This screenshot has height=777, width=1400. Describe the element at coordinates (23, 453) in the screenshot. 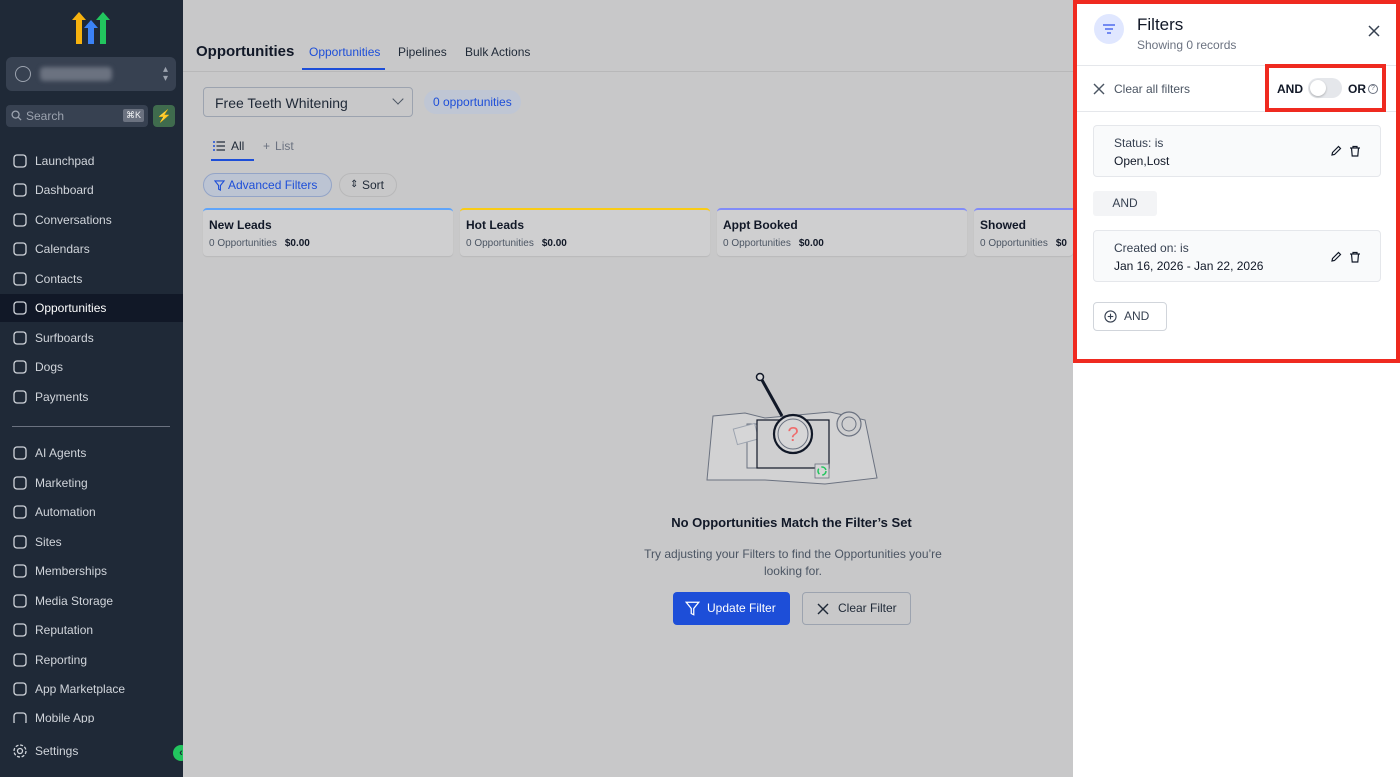

I see `sparkle-icon` at that location.